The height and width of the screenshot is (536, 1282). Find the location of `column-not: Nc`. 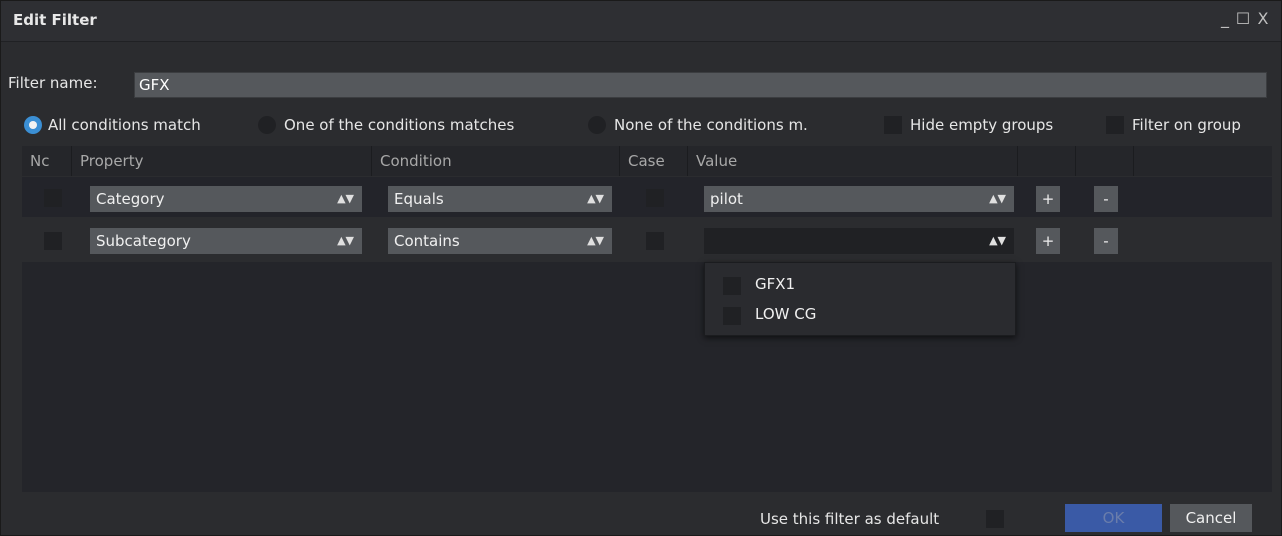

column-not: Nc is located at coordinates (47, 161).